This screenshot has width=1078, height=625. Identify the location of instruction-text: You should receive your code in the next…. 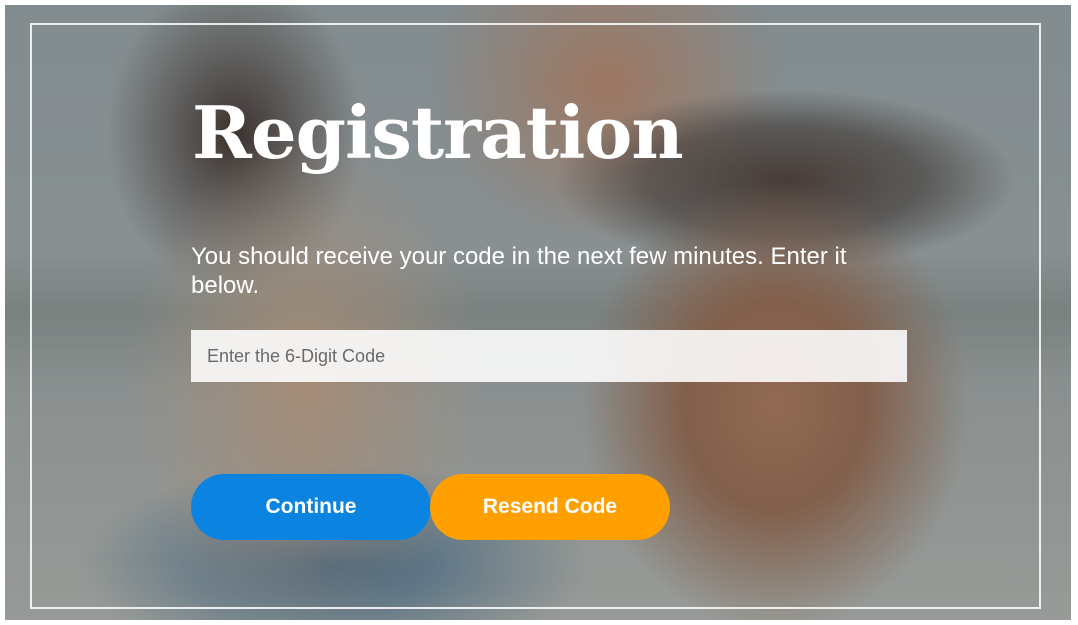
(519, 271).